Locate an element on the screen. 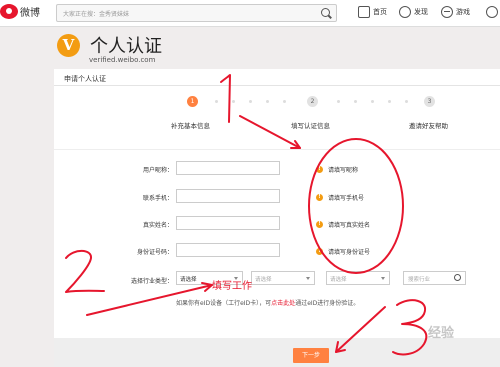 This screenshot has height=367, width=500. nav-discover: 发现 is located at coordinates (413, 12).